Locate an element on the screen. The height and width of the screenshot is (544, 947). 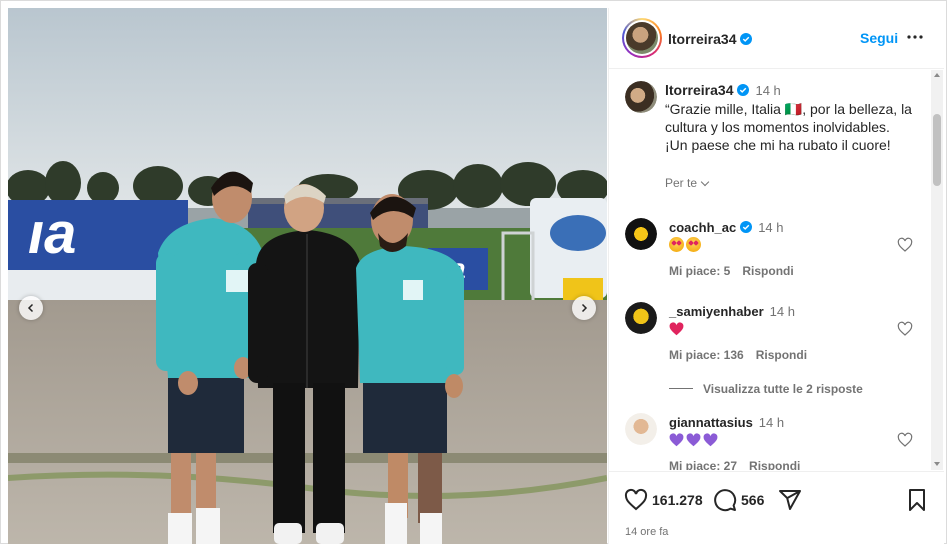
post-timestamp: 14 ore fa is located at coordinates (646, 532).